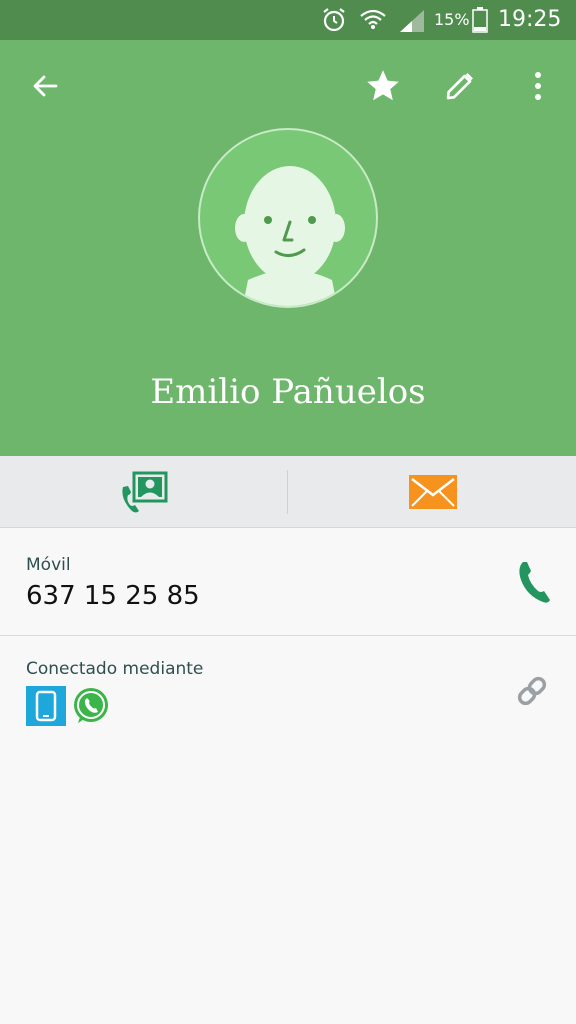 The height and width of the screenshot is (1024, 576). Describe the element at coordinates (452, 19) in the screenshot. I see `battery-percent: 15%` at that location.